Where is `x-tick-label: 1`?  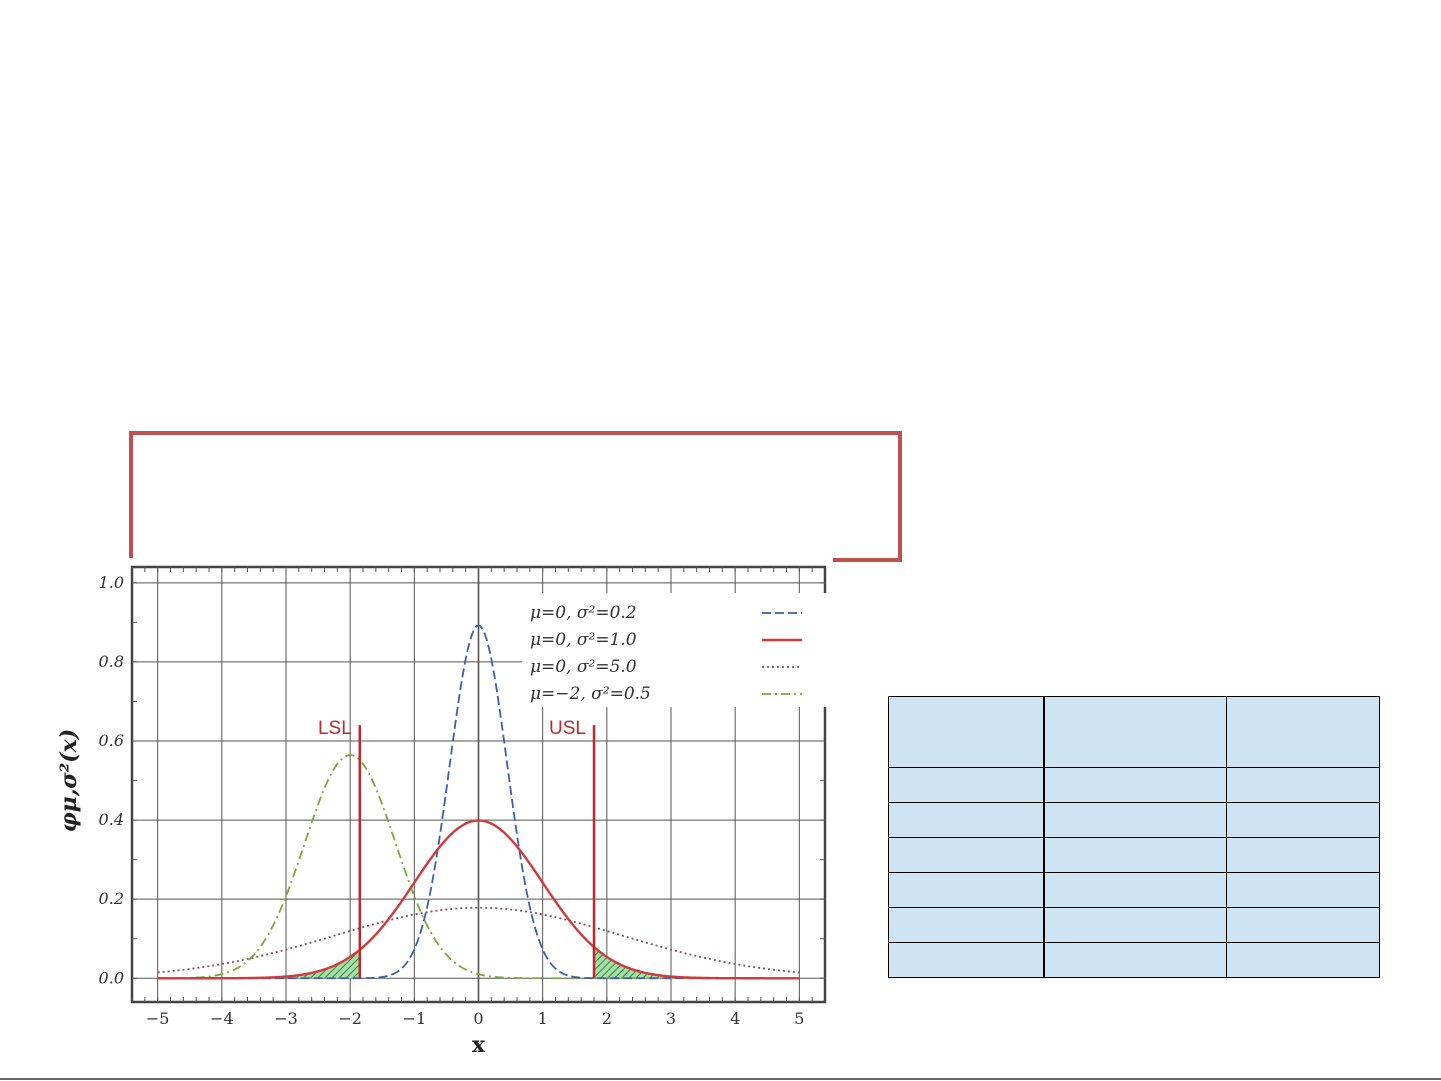
x-tick-label: 1 is located at coordinates (543, 1018).